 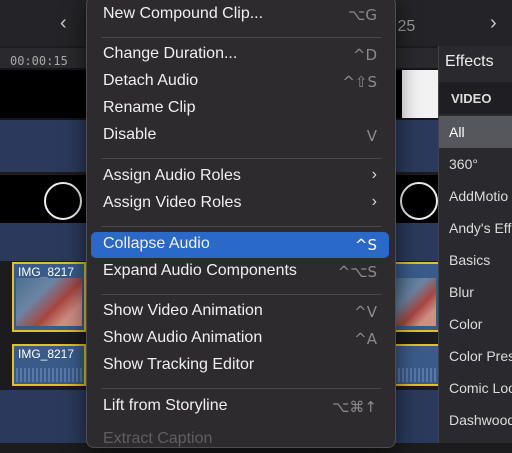 I want to click on effects-category: Color, so click(x=475, y=324).